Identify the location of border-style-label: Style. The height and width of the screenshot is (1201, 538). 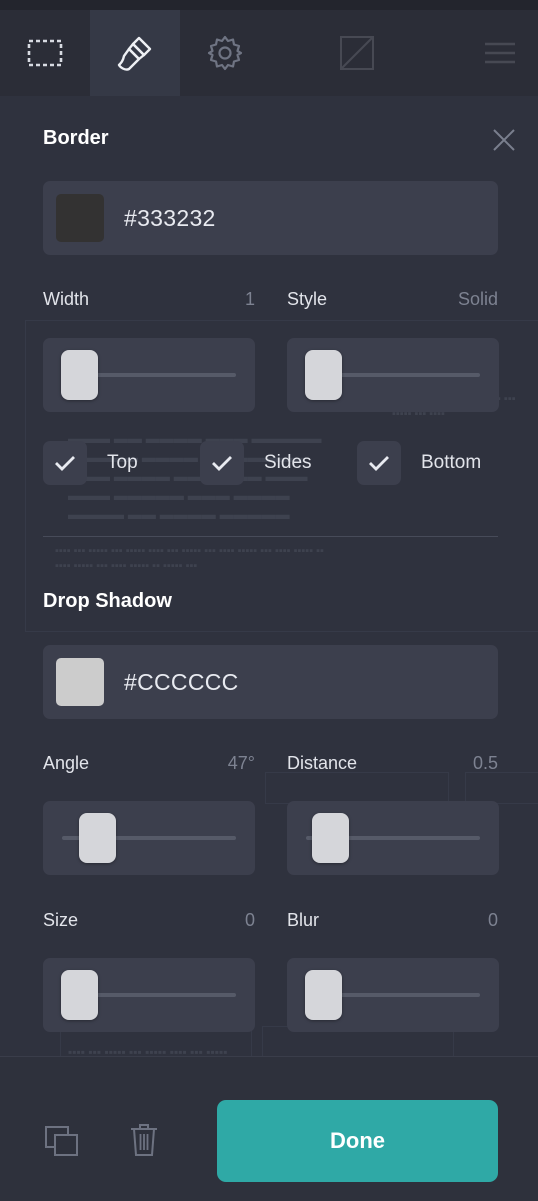
(307, 299).